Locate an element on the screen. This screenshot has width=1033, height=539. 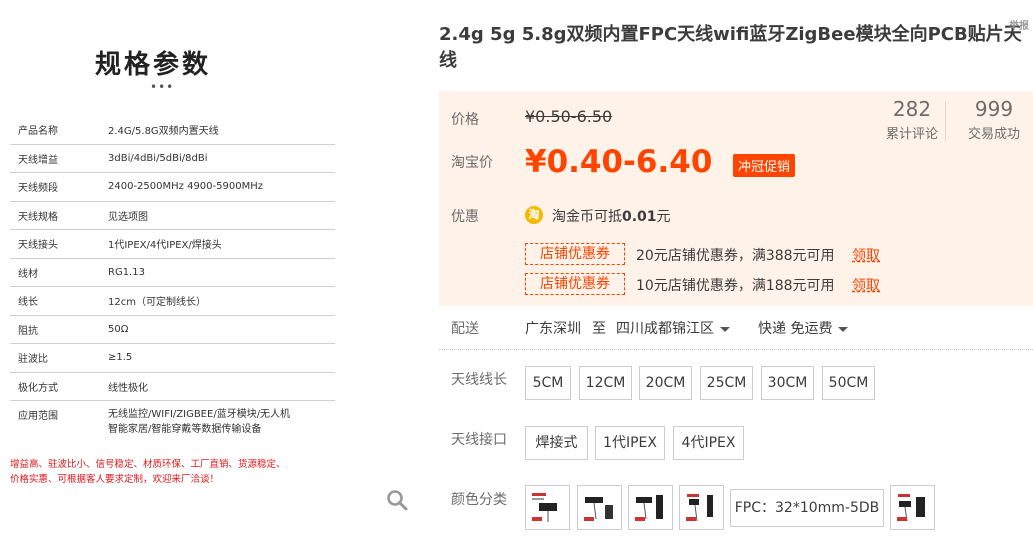
coin-text: 淘金币可抵0.01元 is located at coordinates (611, 216).